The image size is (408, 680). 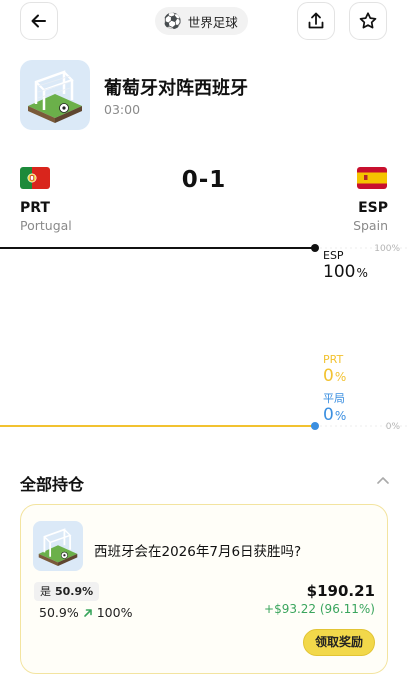 What do you see at coordinates (212, 22) in the screenshot?
I see `category-label: 世界足球` at bounding box center [212, 22].